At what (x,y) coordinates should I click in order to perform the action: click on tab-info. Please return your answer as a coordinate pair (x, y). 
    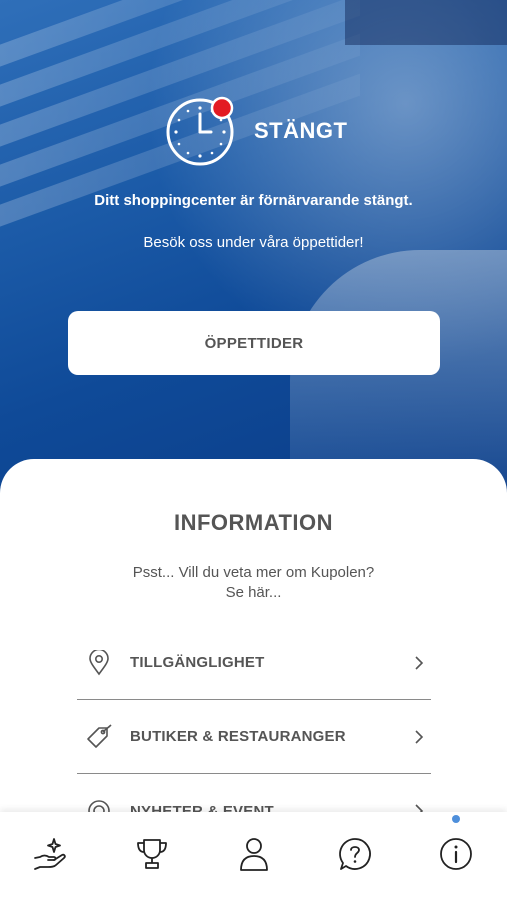
    Looking at the image, I should click on (456, 856).